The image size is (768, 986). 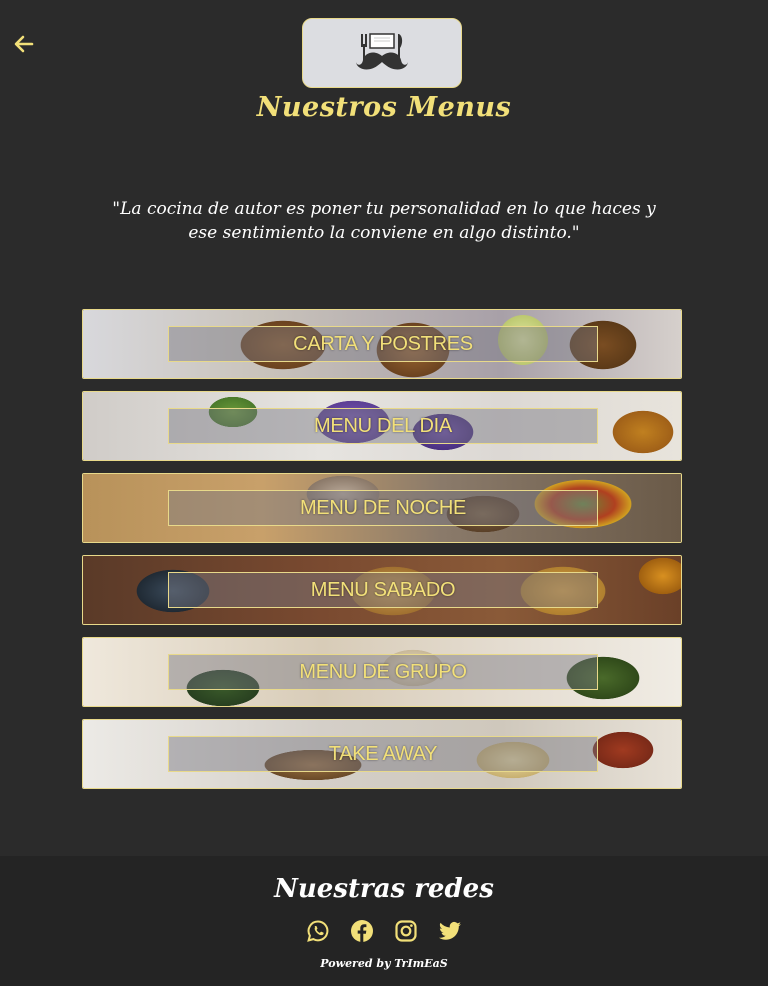 I want to click on arrow-left-icon, so click(x=24, y=44).